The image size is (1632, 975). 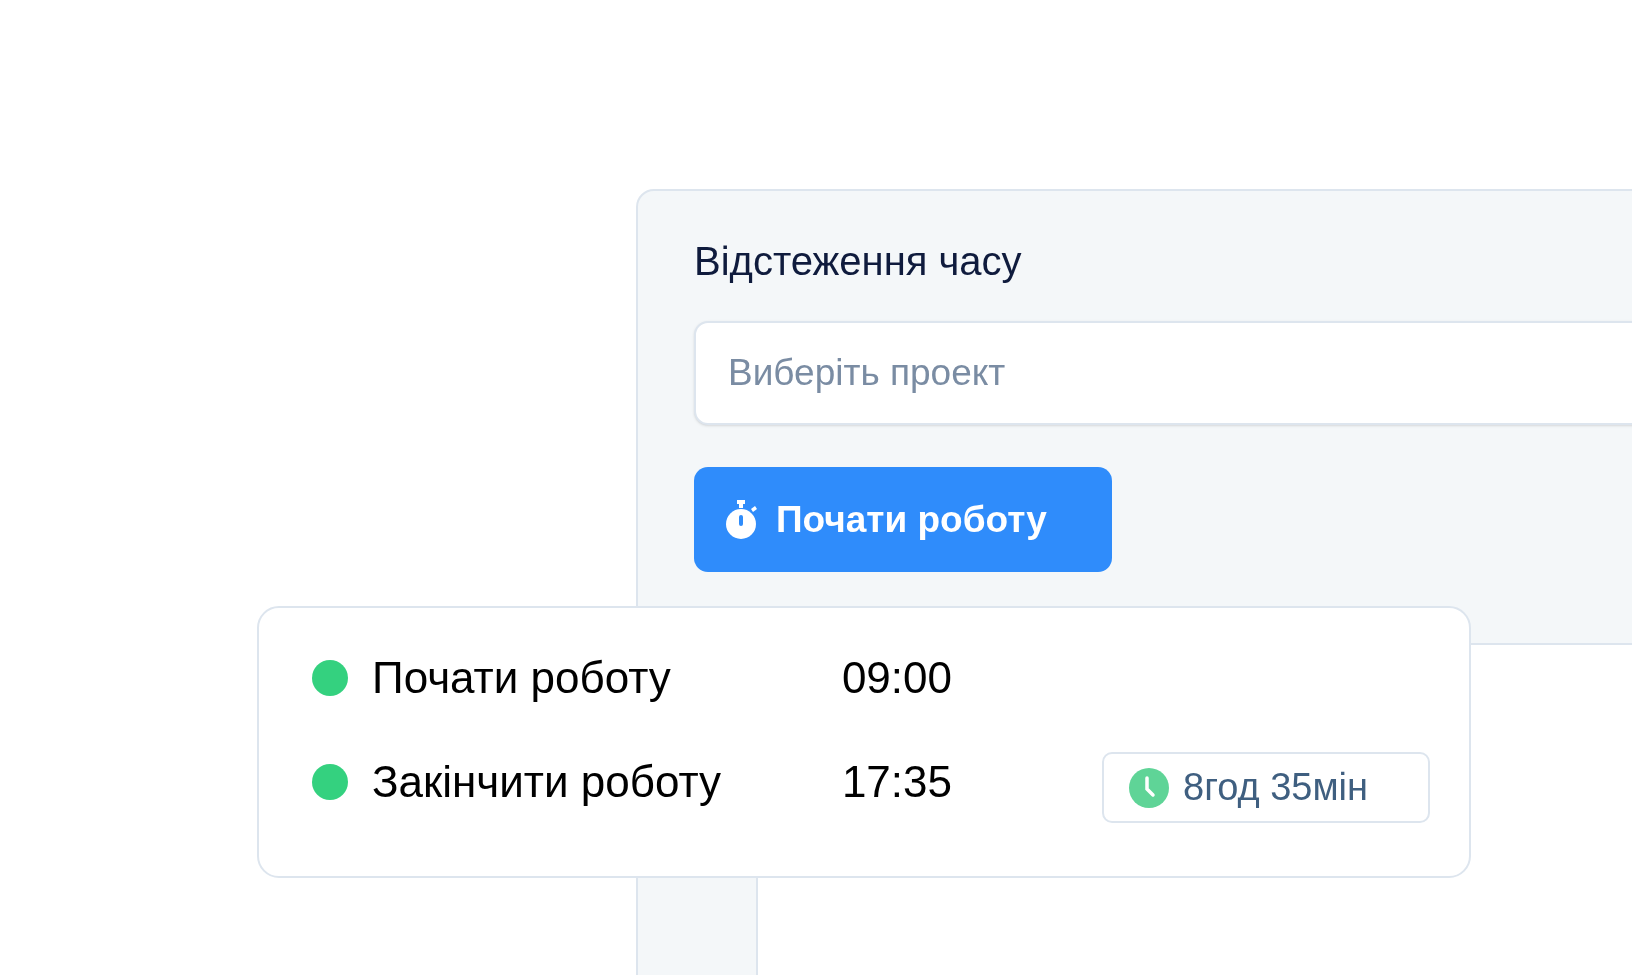 I want to click on entry-label: Закінчити роботу, so click(x=547, y=782).